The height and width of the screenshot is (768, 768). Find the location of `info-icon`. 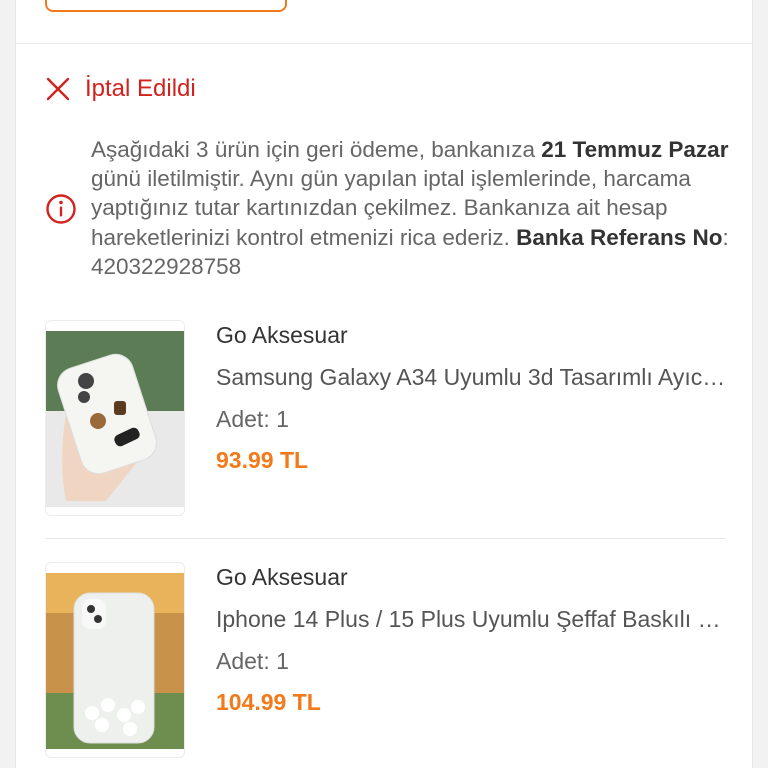

info-icon is located at coordinates (61, 209).